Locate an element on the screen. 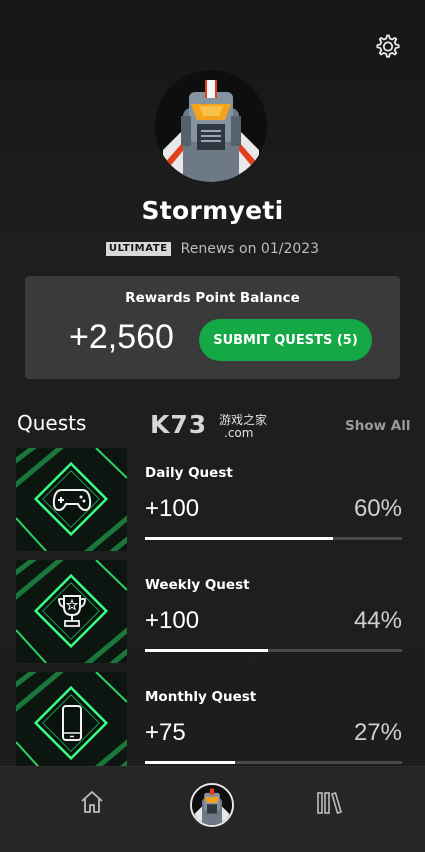 The width and height of the screenshot is (425, 852). rewards-title: Rewards Point Balance is located at coordinates (212, 298).